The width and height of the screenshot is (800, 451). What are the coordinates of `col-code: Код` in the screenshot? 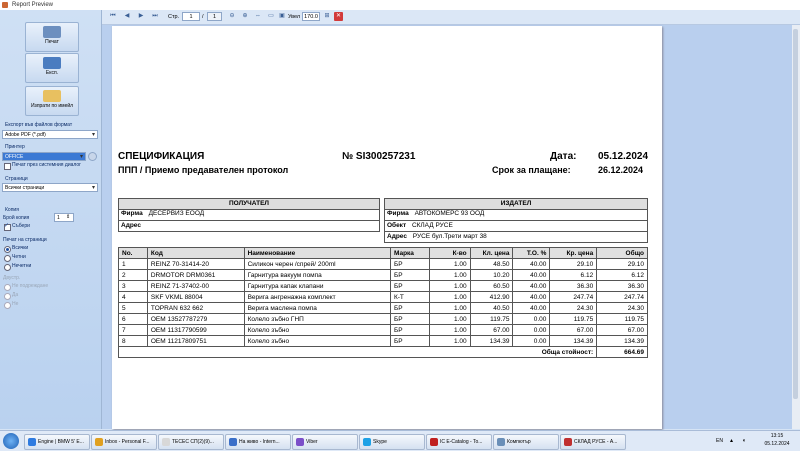 It's located at (195, 253).